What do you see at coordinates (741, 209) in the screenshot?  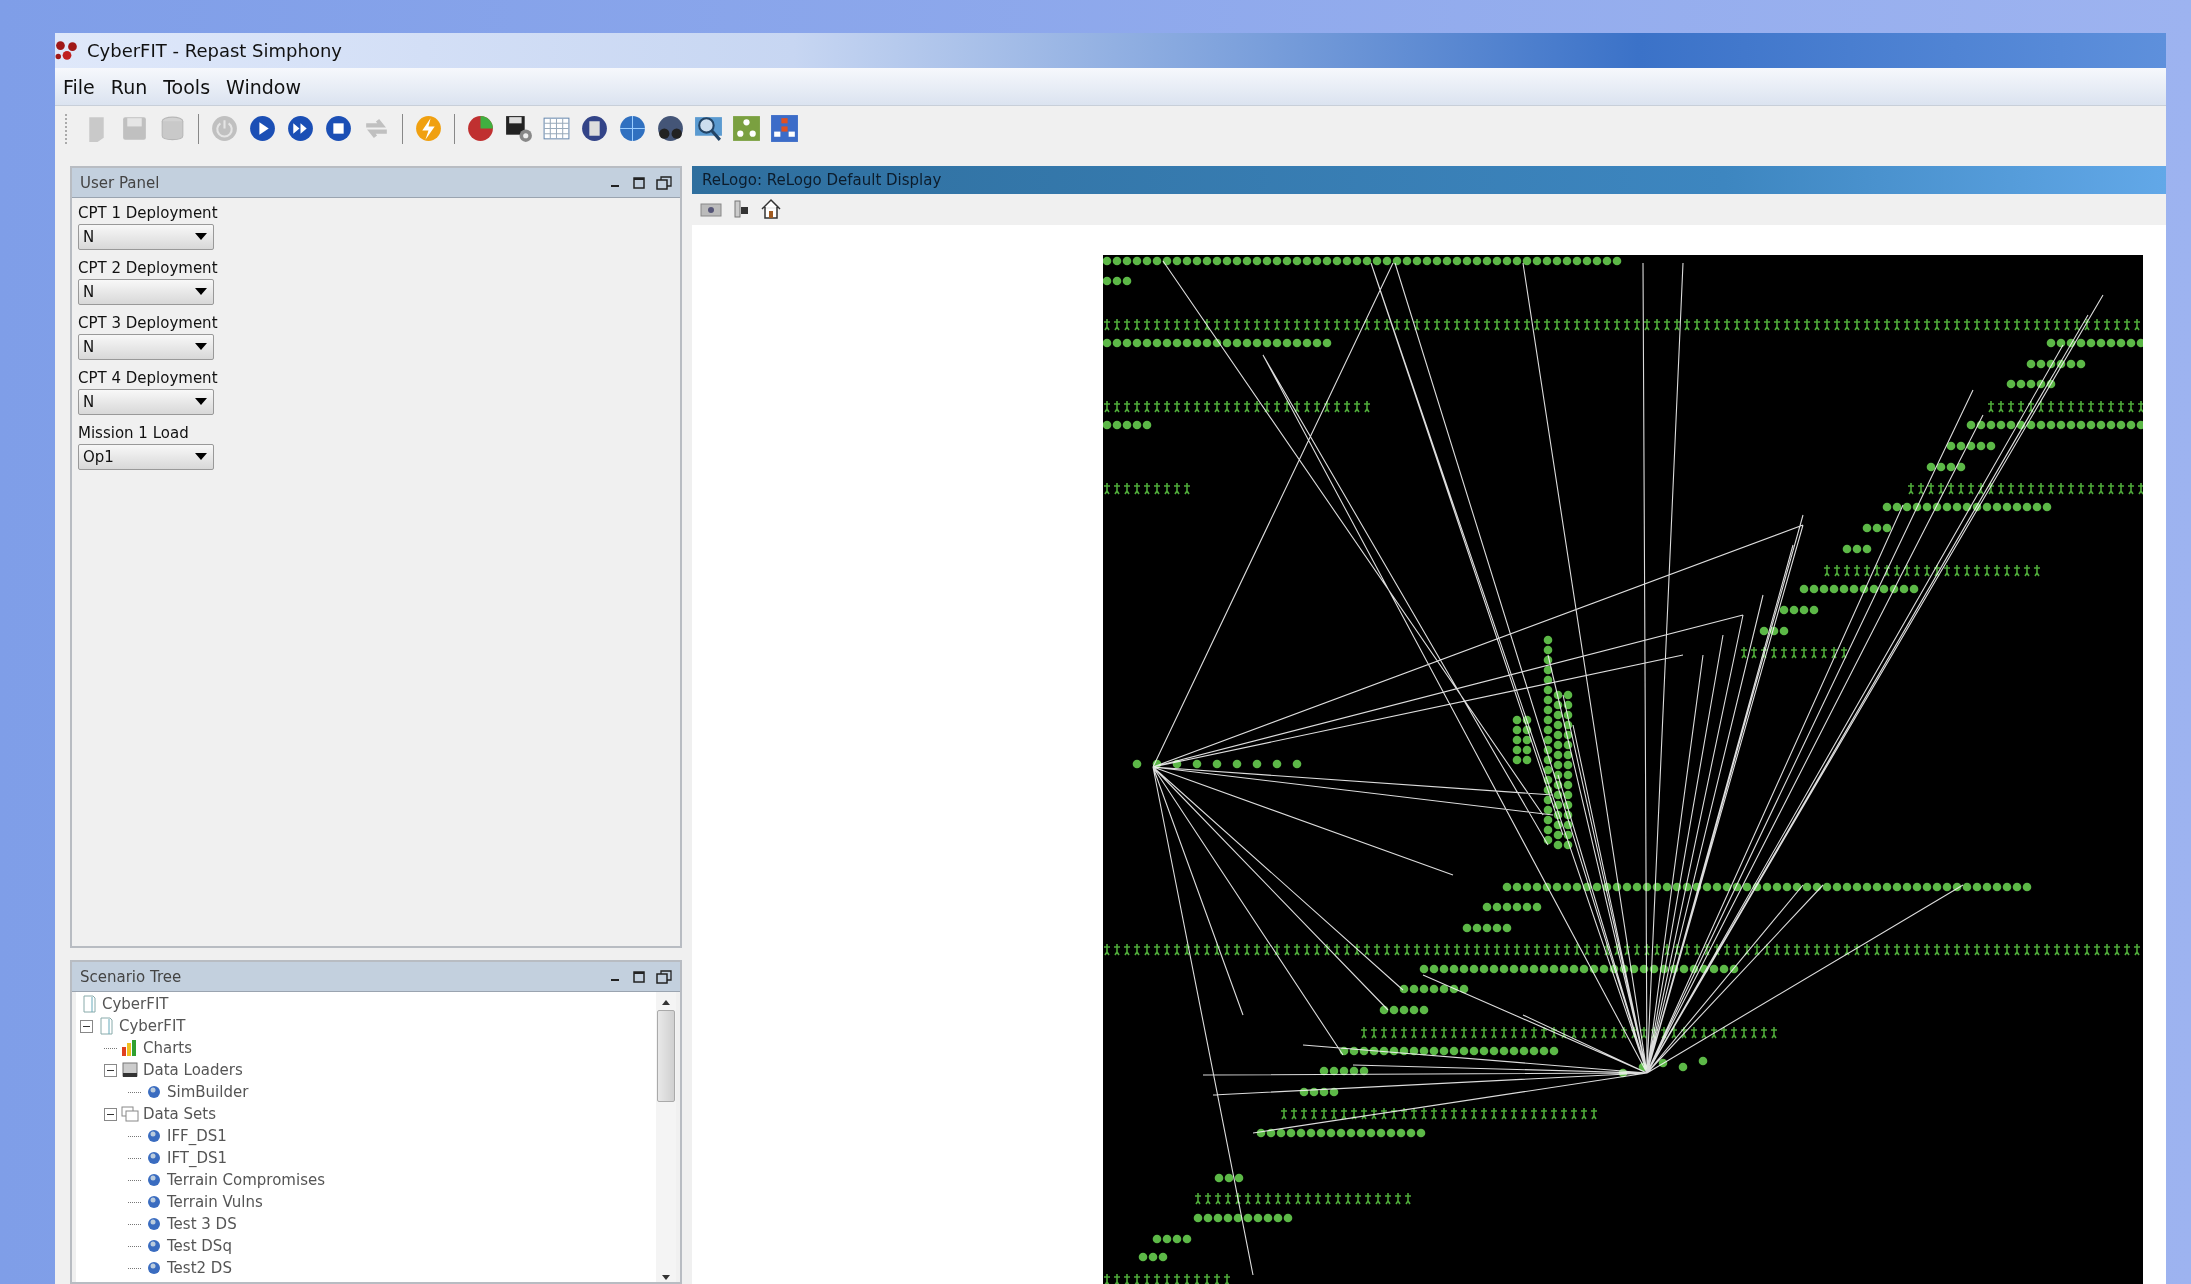 I see `figure-icon` at bounding box center [741, 209].